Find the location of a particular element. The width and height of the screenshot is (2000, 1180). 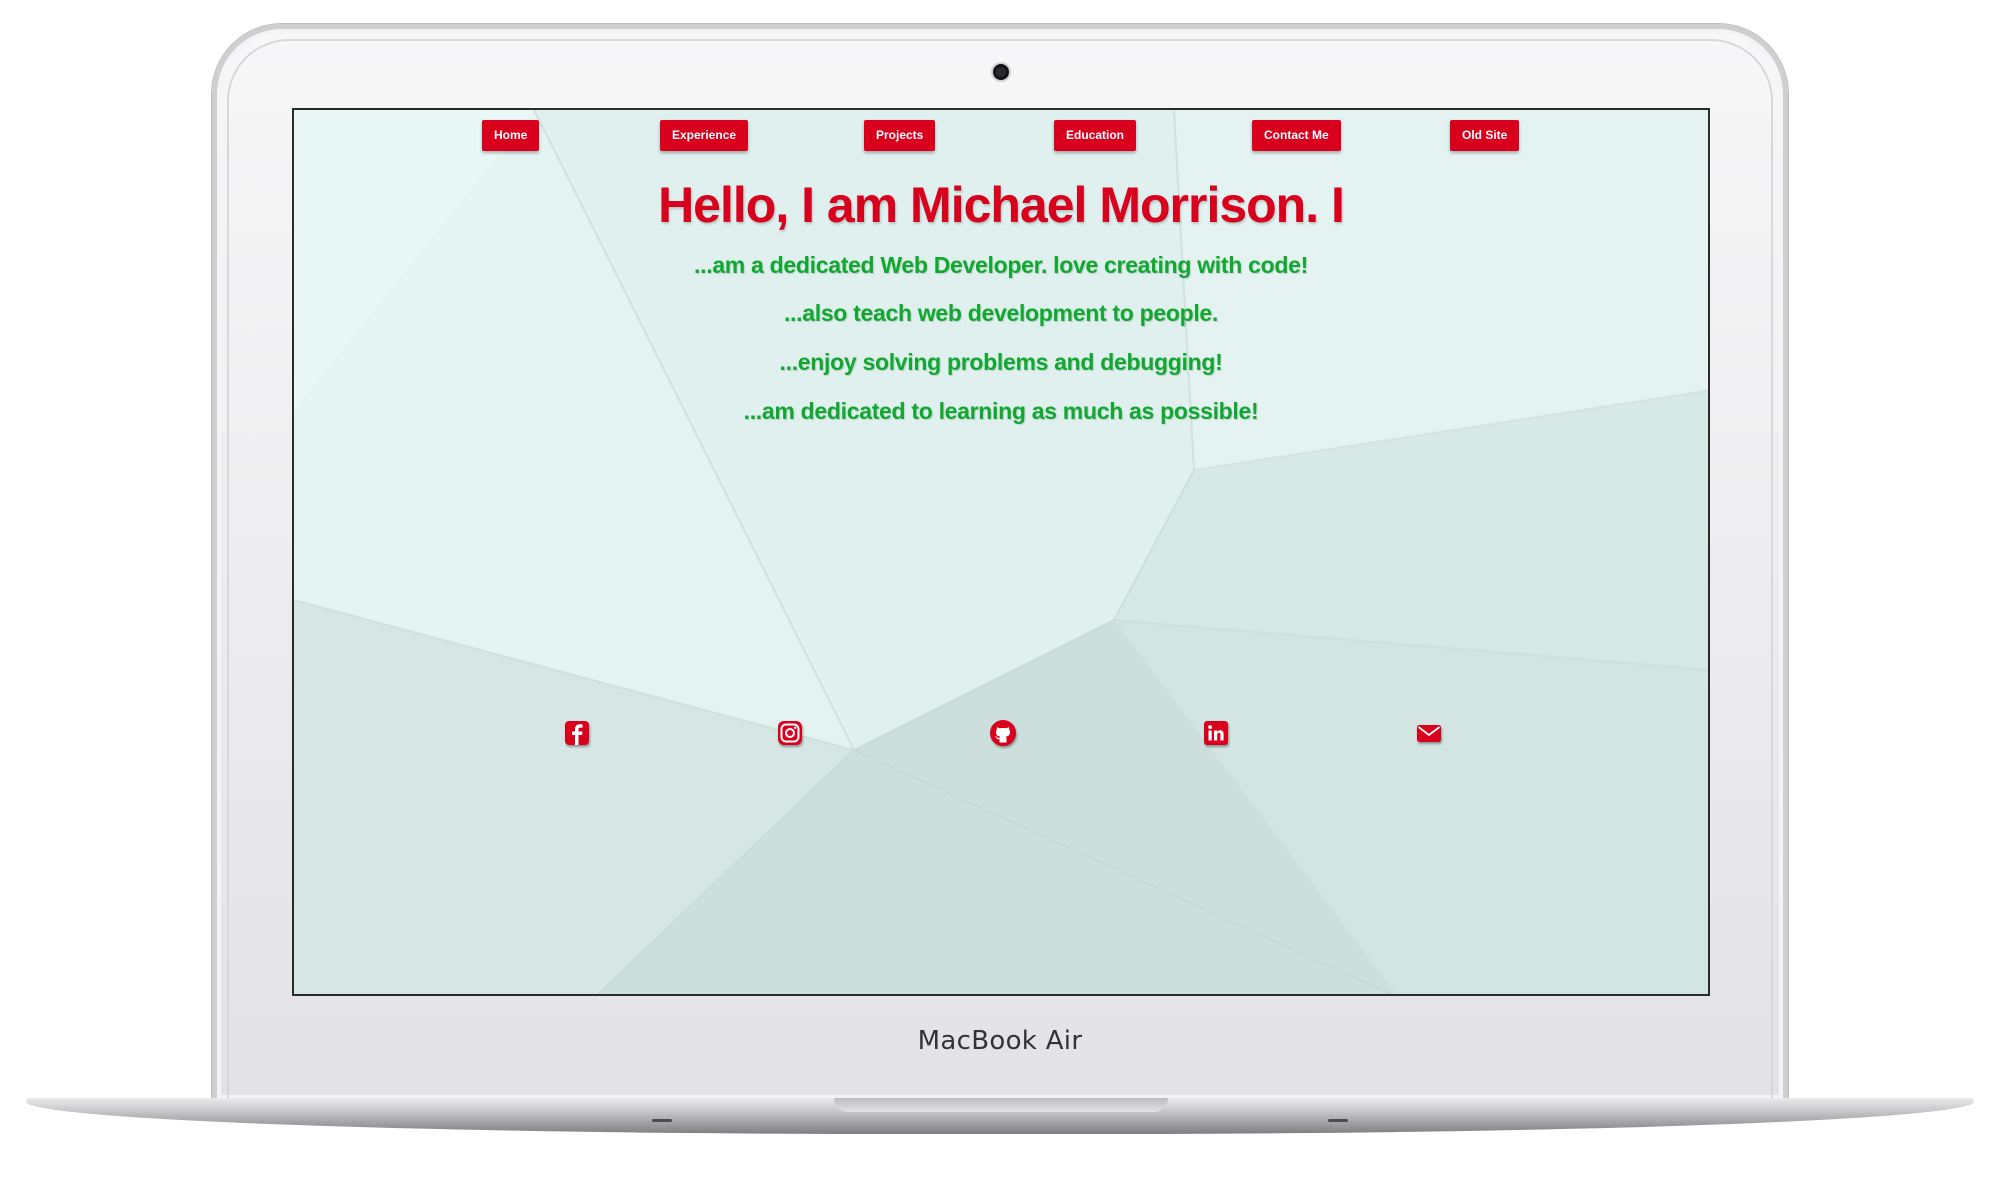

linkedin-icon is located at coordinates (1216, 733).